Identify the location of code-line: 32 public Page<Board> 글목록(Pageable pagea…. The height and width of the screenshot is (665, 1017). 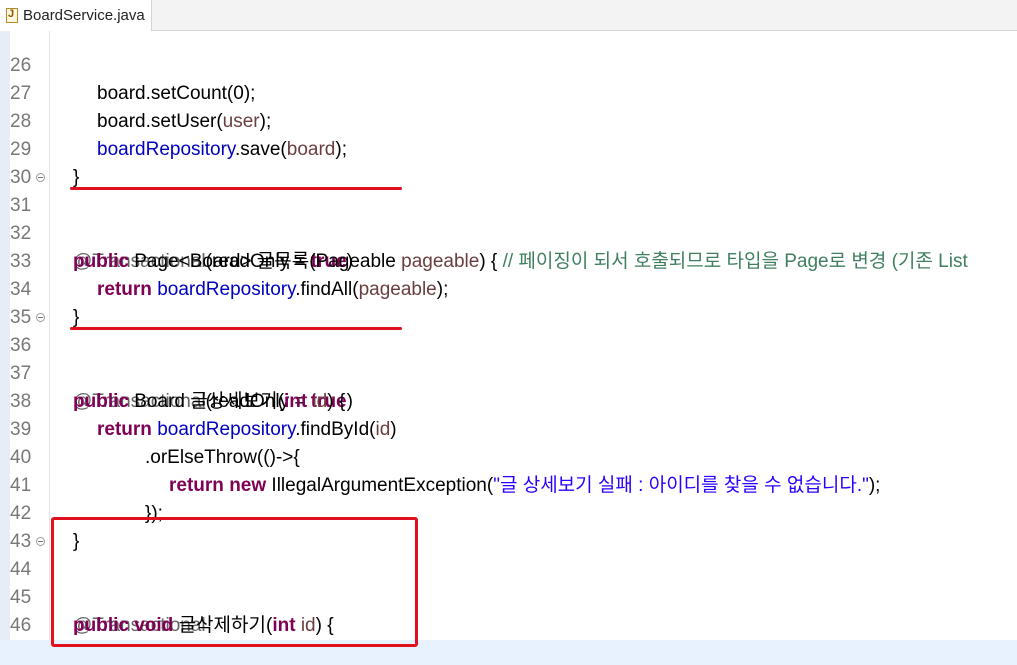
(508, 232).